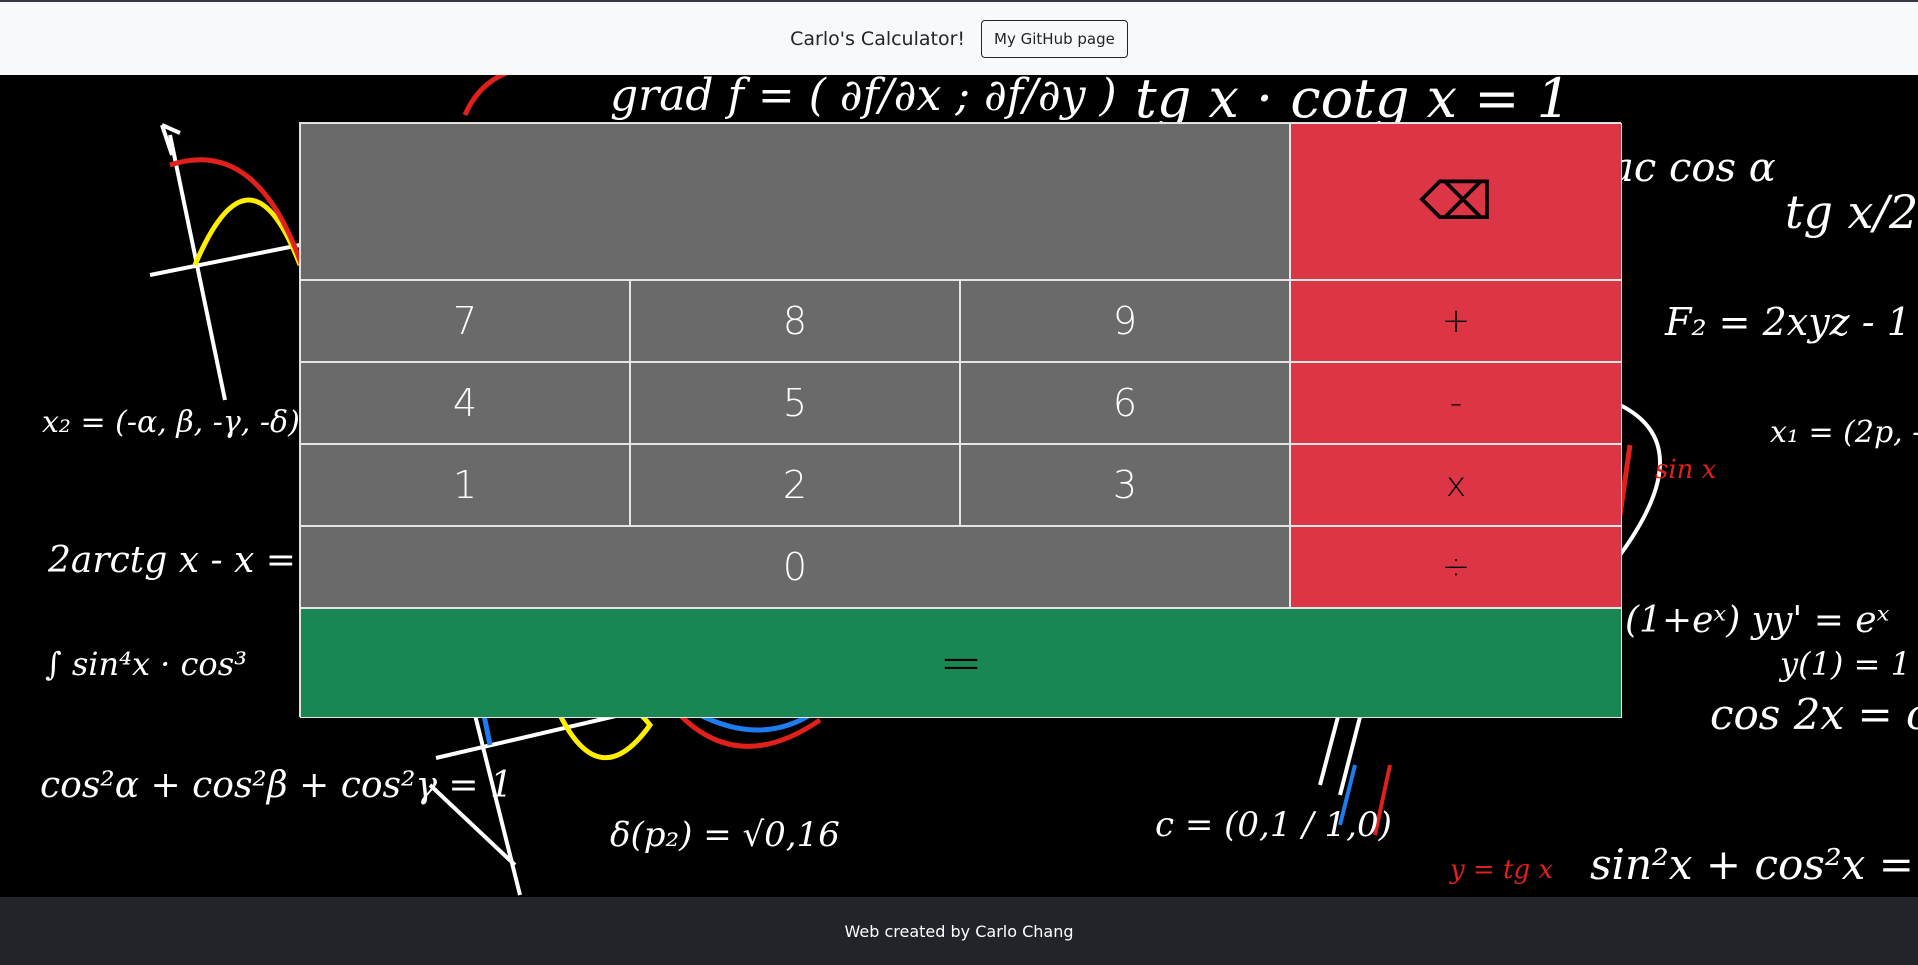  Describe the element at coordinates (1125, 321) in the screenshot. I see `digit-9-button: 9` at that location.